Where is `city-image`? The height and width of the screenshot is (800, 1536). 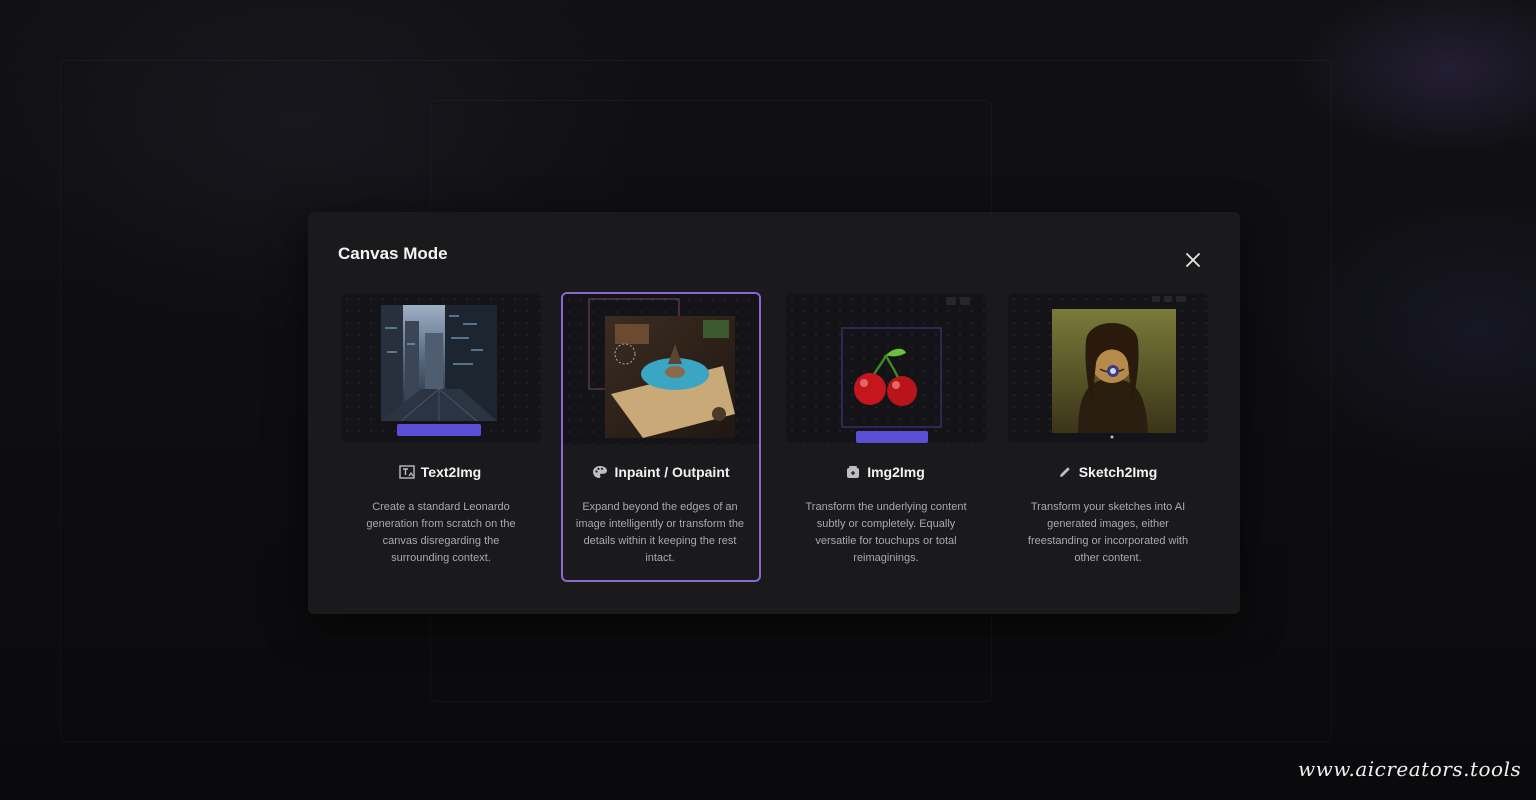 city-image is located at coordinates (439, 363).